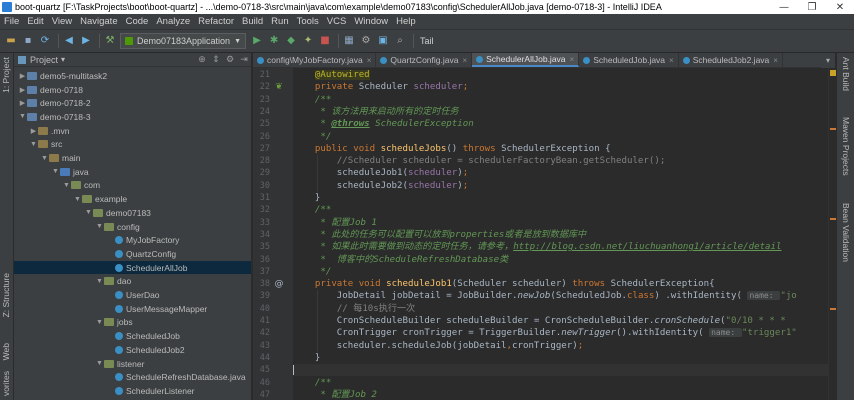  I want to click on tree-item: SchedulerListener, so click(132, 391).